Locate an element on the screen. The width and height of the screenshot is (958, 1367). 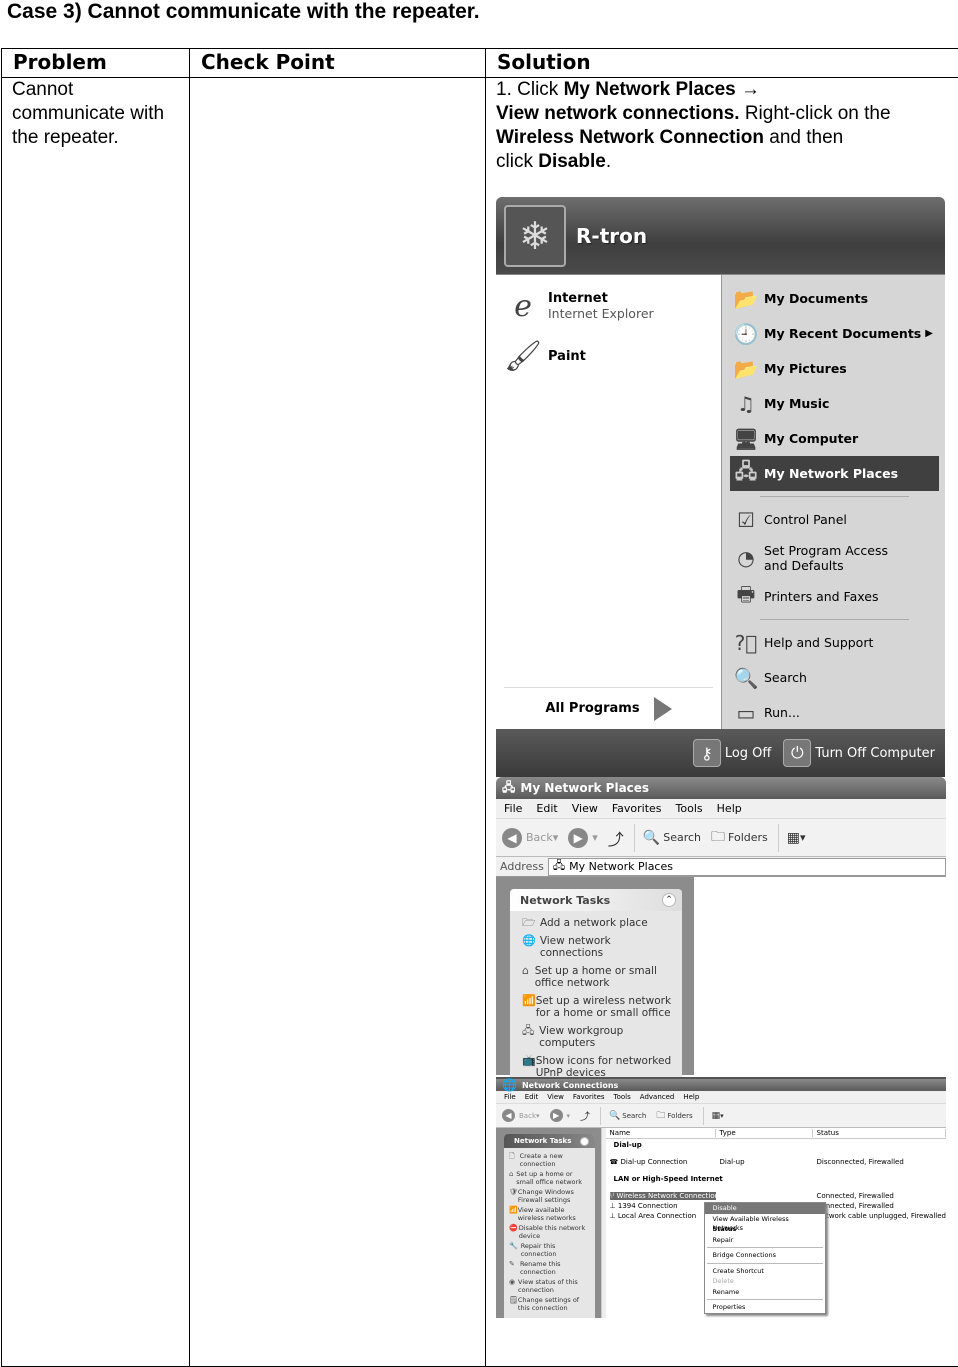
menu-item-program-access: ◔ Set Program Access and Defaults is located at coordinates (834, 558).